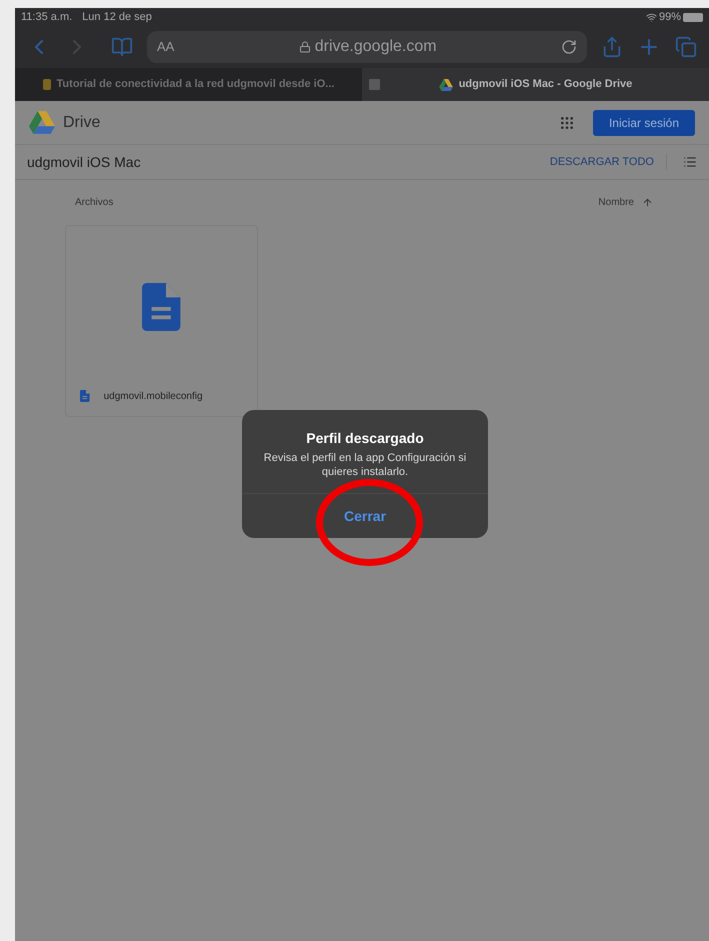 Image resolution: width=709 pixels, height=941 pixels. I want to click on status-date: Lun 12 de sep, so click(117, 17).